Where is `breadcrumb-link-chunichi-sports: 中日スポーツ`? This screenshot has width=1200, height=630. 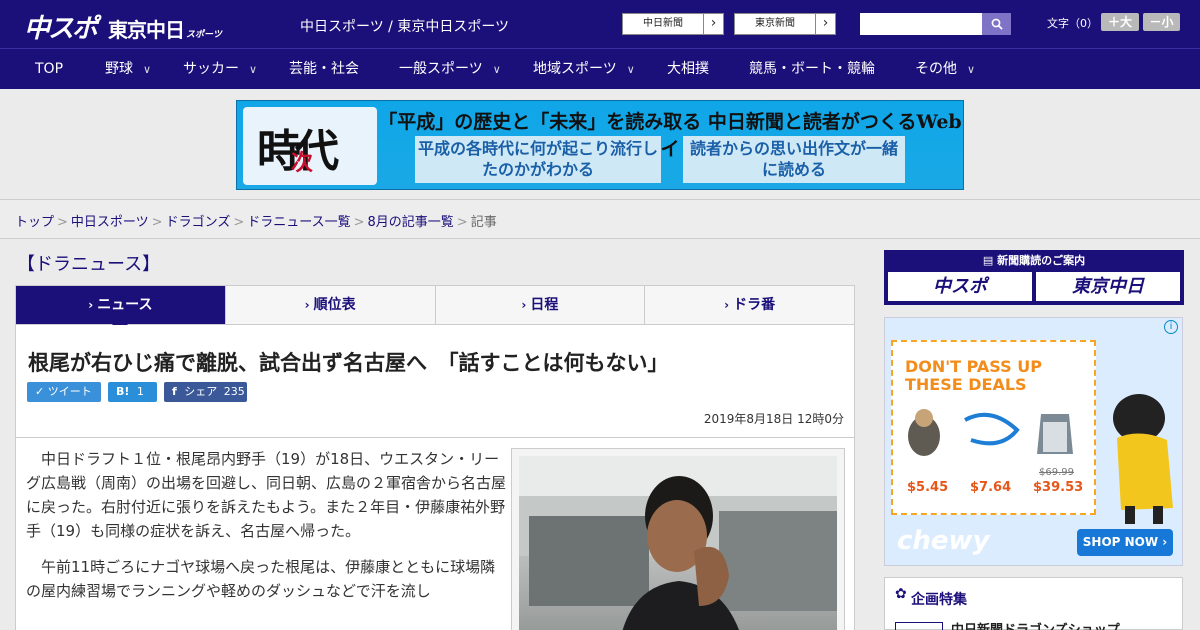
breadcrumb-link-chunichi-sports: 中日スポーツ is located at coordinates (110, 222).